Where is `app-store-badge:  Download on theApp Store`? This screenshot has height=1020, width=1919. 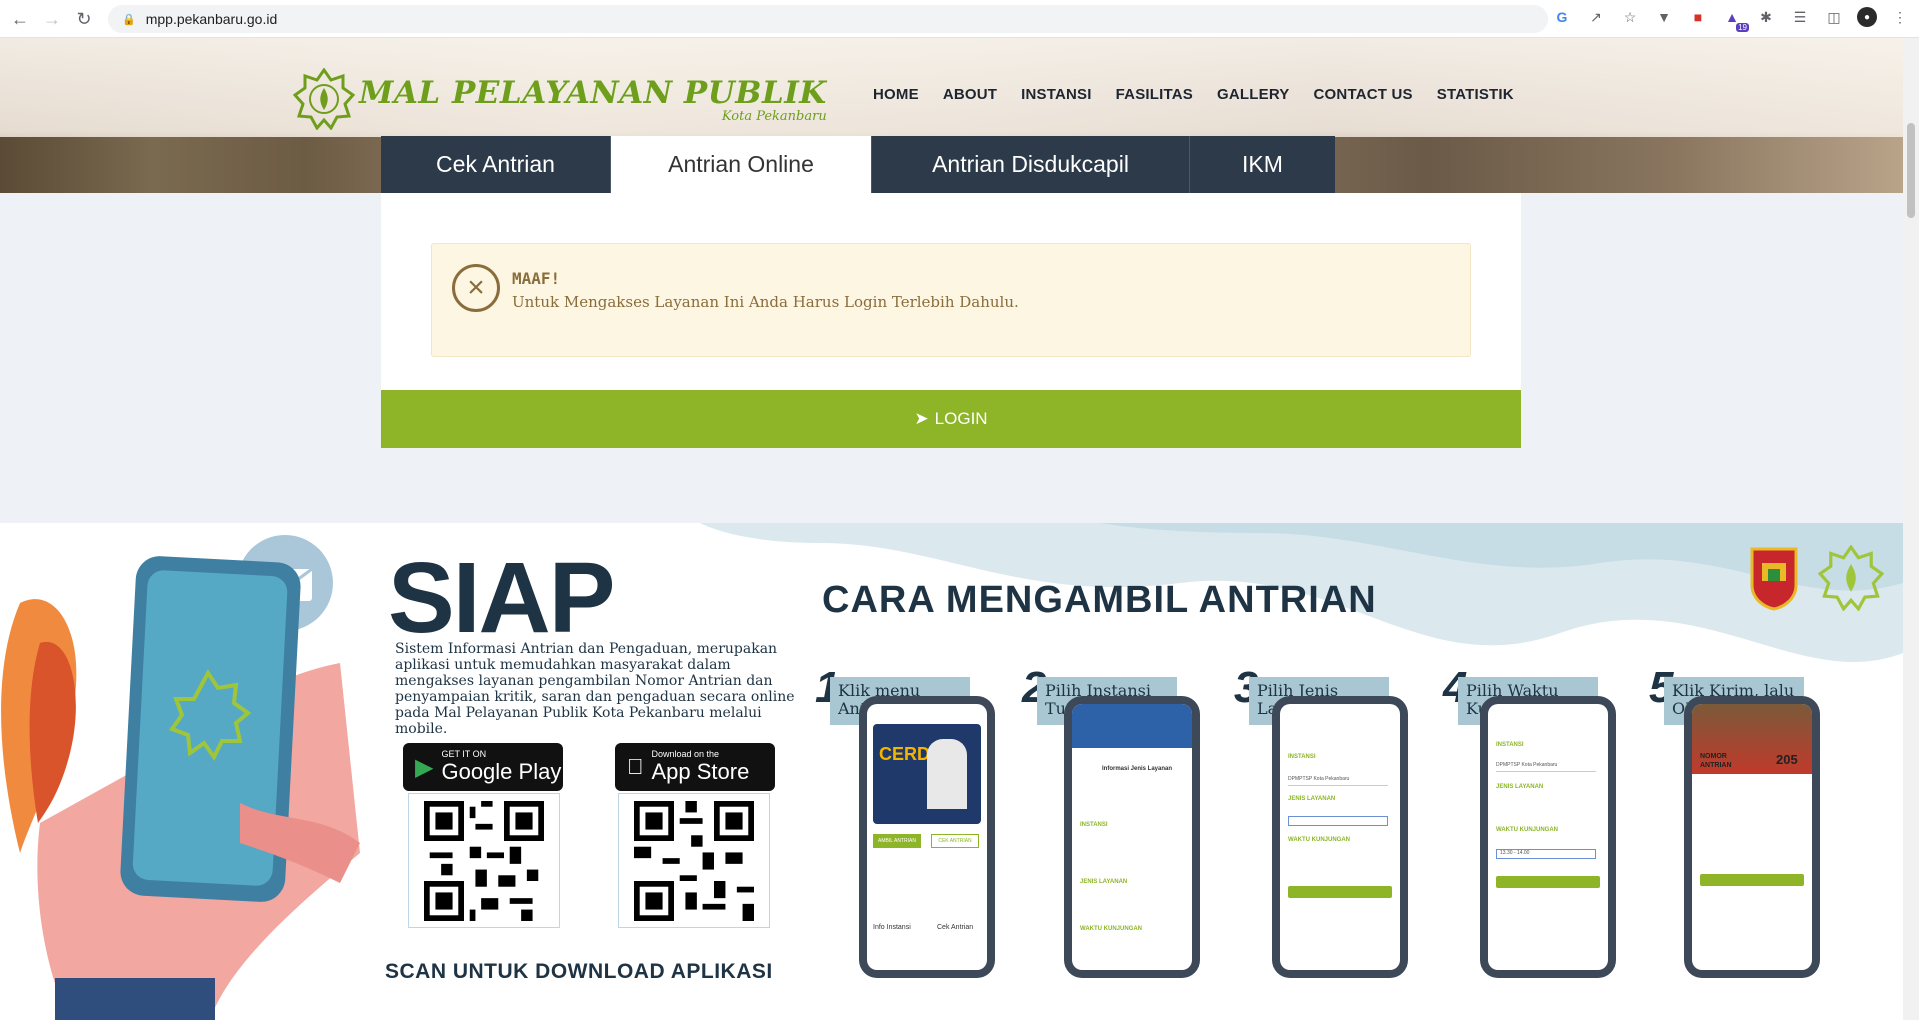 app-store-badge:  Download on theApp Store is located at coordinates (695, 767).